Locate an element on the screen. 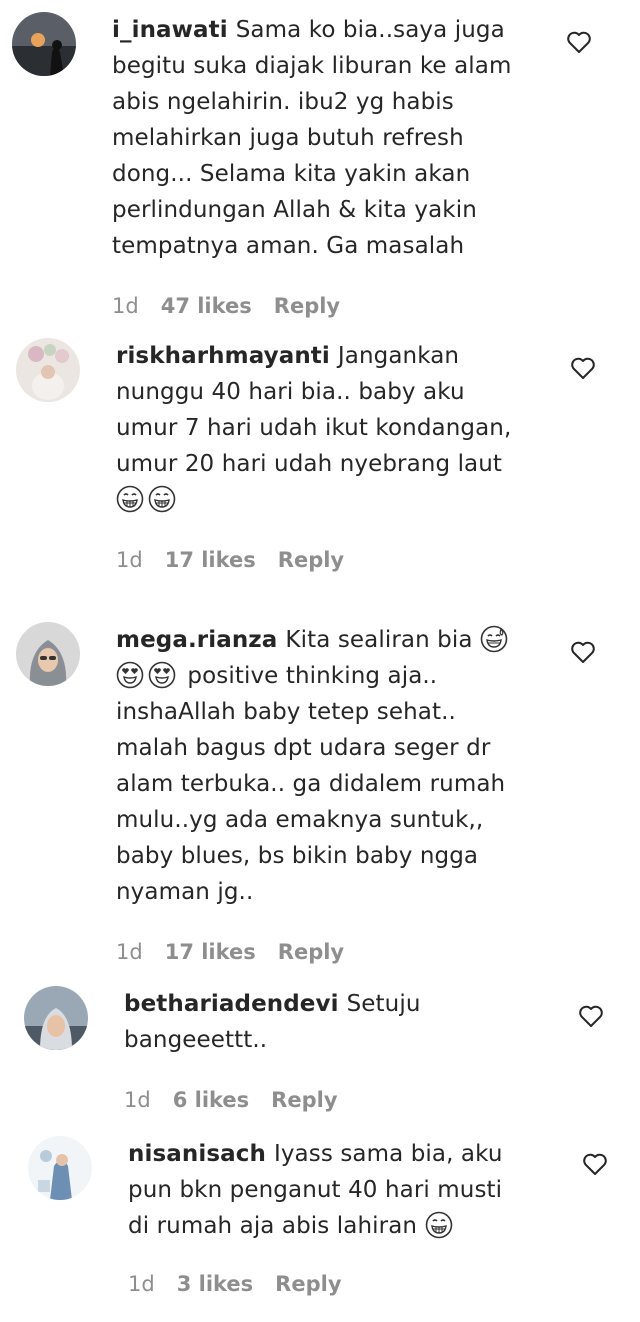 This screenshot has height=1322, width=640. comment-username: i_inawati is located at coordinates (170, 30).